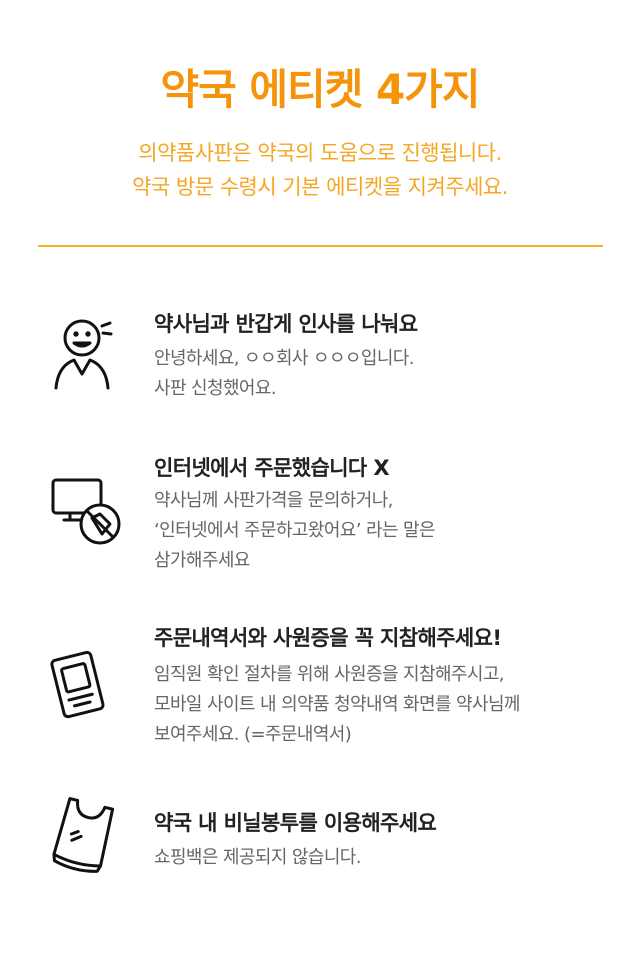 Image resolution: width=640 pixels, height=978 pixels. Describe the element at coordinates (88, 833) in the screenshot. I see `plastic-bag-icon` at that location.